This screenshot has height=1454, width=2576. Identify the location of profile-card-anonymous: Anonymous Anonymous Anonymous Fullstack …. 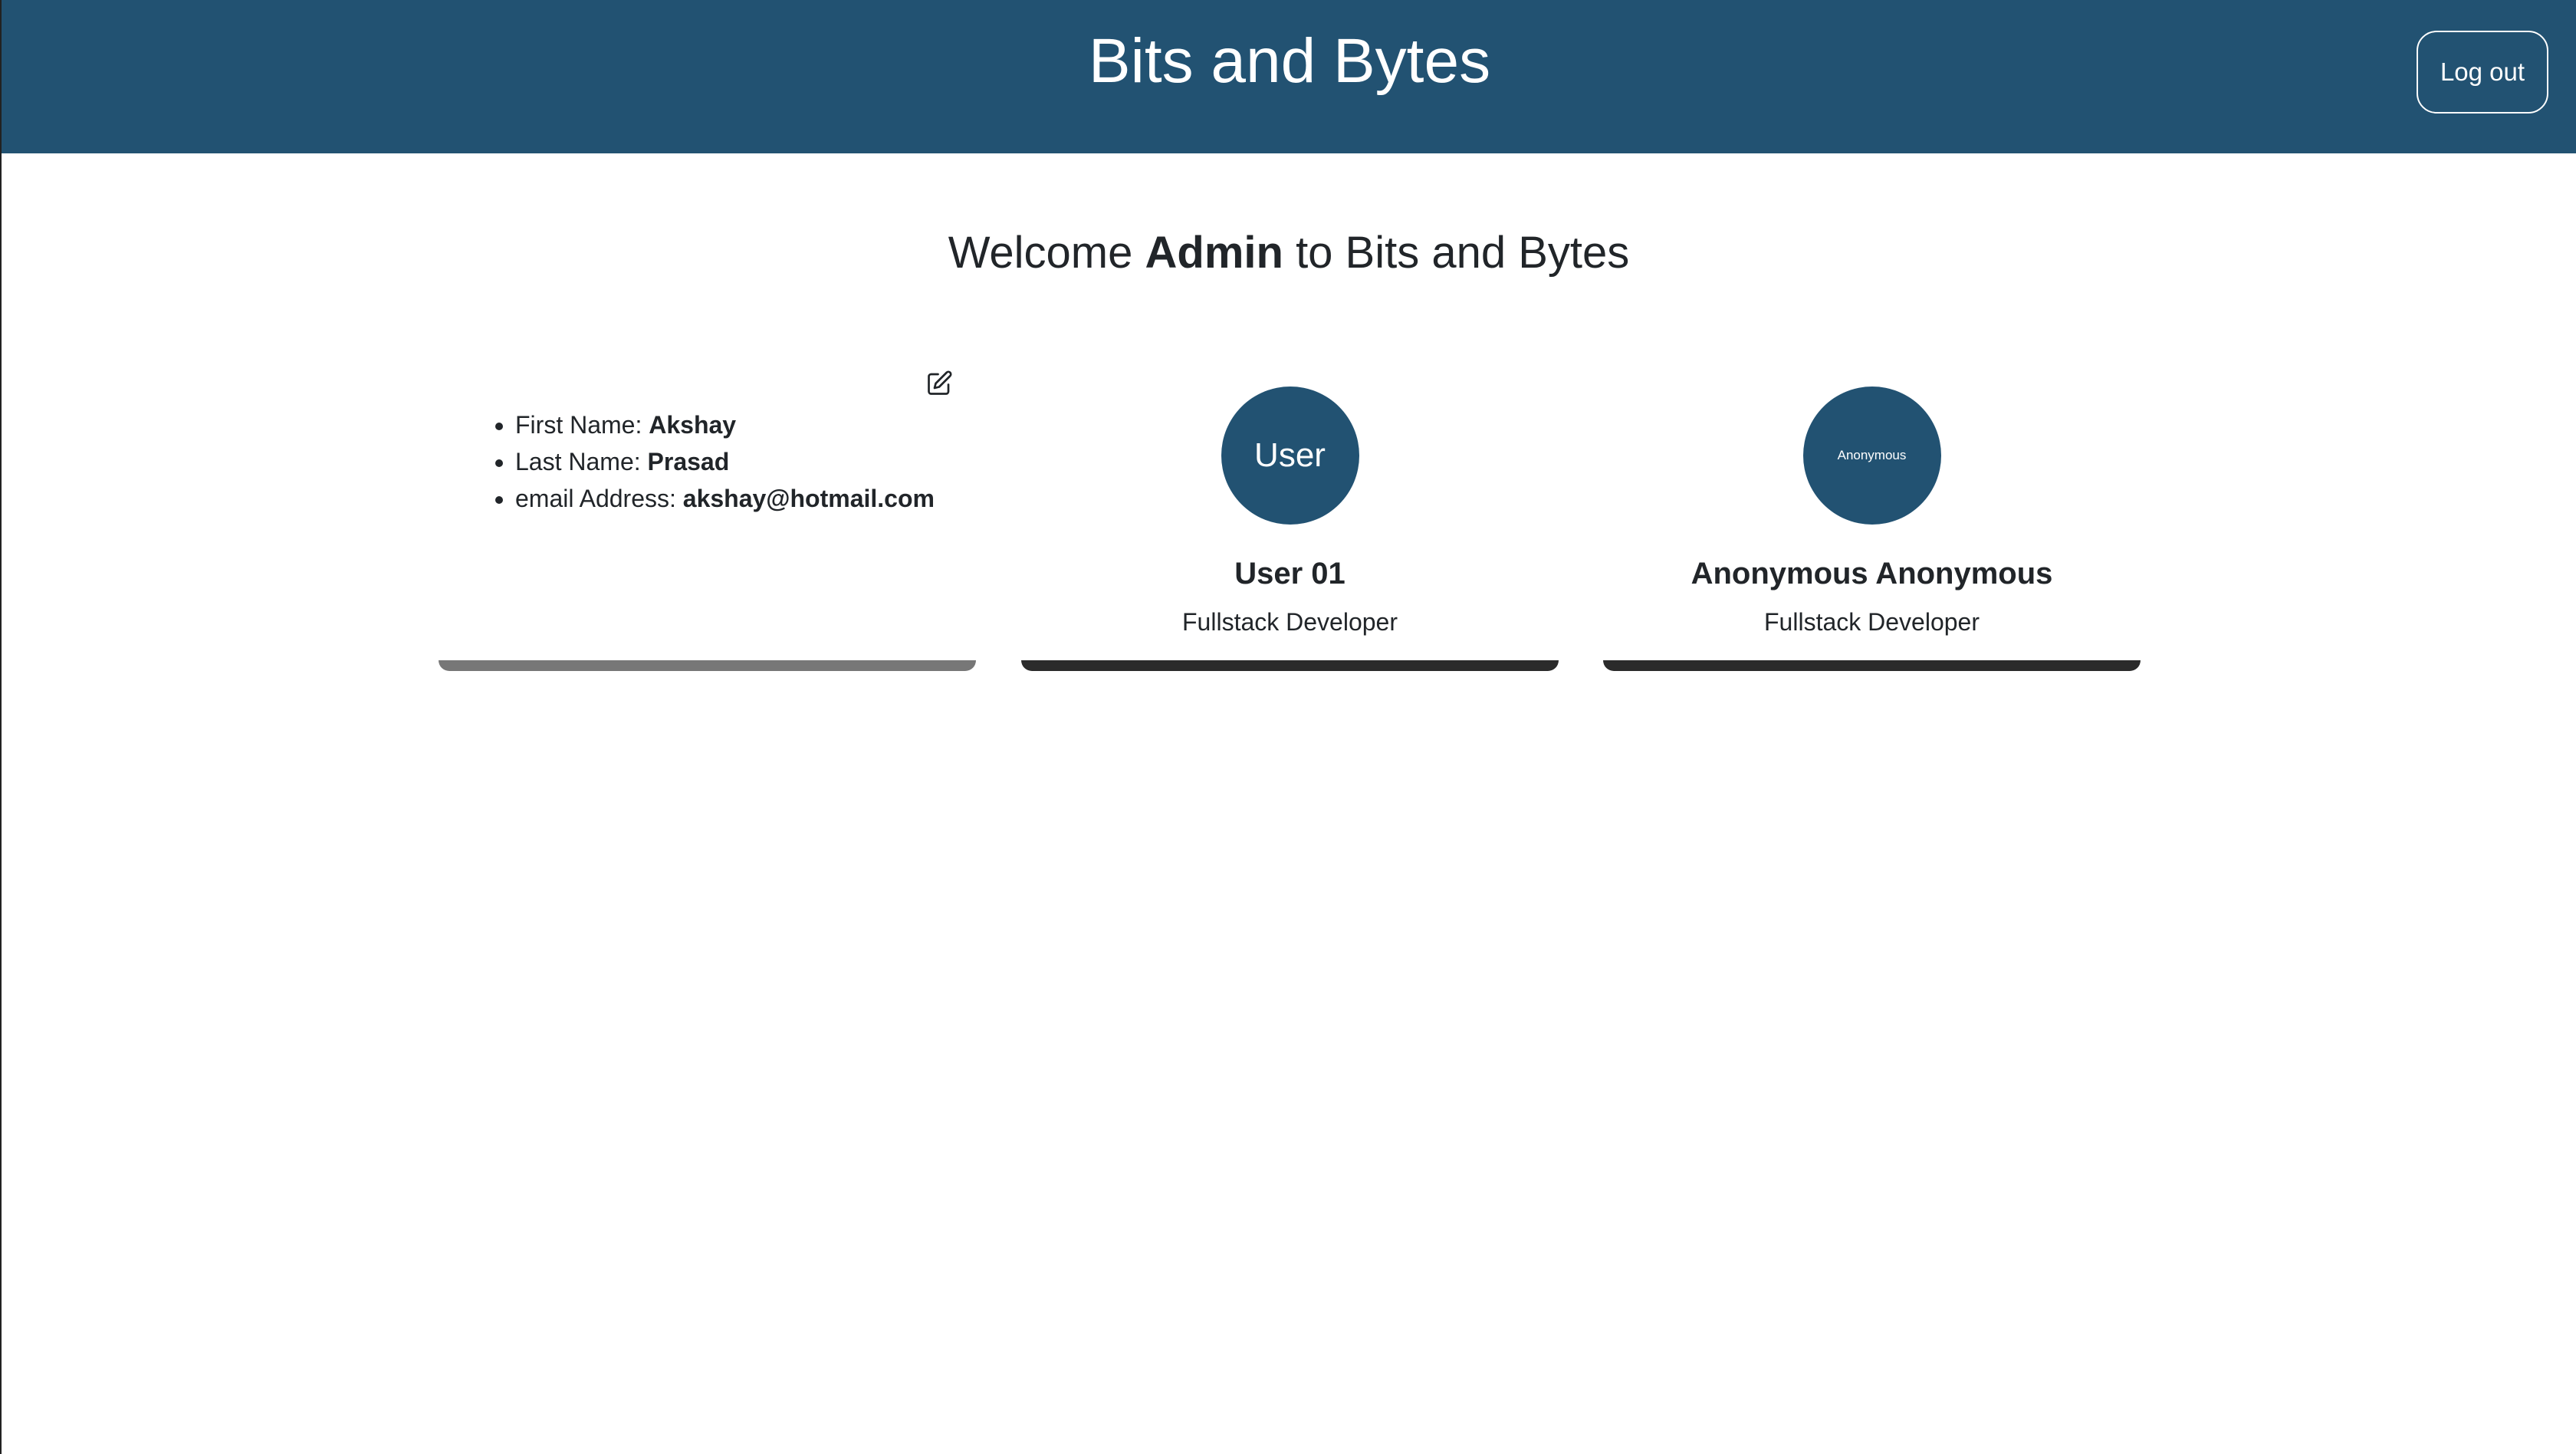
(1872, 515).